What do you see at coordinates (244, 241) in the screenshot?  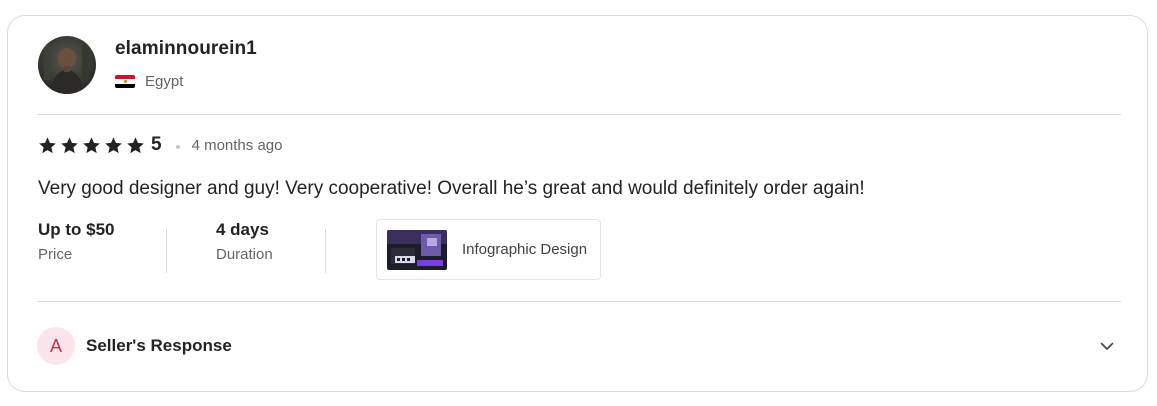 I see `duration-meta: 4 days Duration` at bounding box center [244, 241].